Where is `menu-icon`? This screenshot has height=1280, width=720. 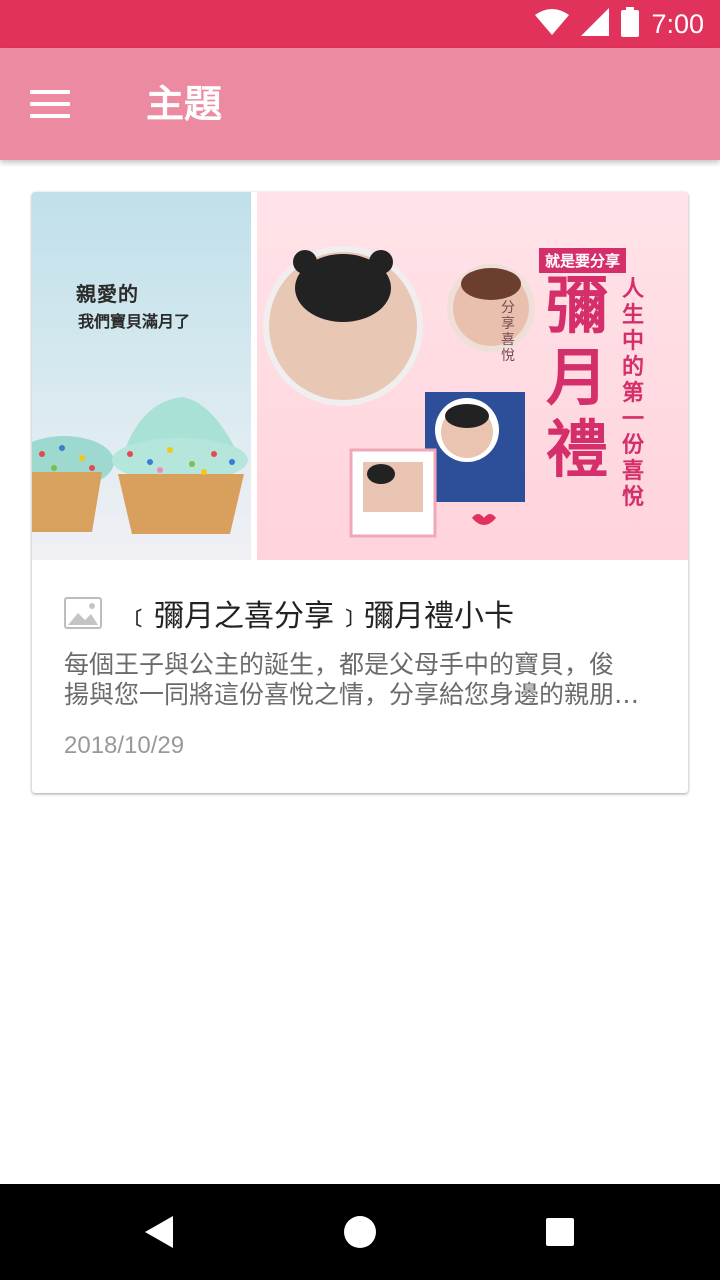 menu-icon is located at coordinates (50, 104).